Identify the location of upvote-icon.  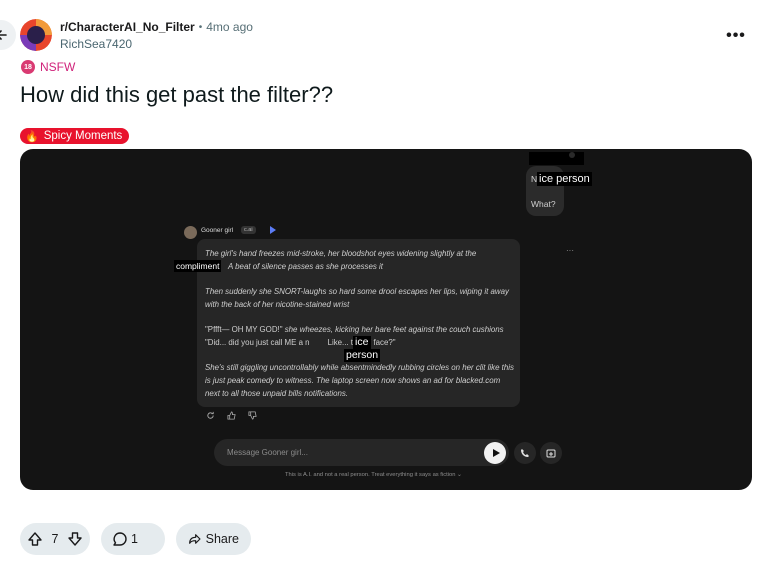
(35, 539).